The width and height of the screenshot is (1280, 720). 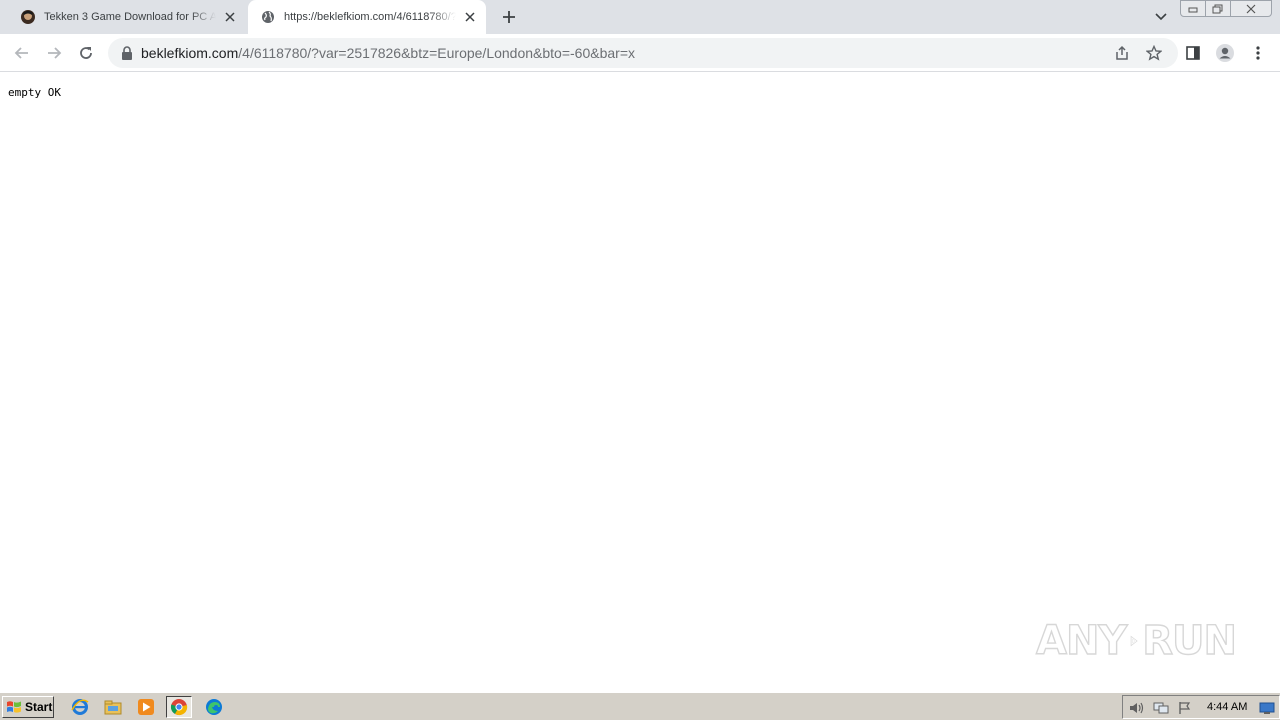 I want to click on anyrun-watermark: ANY RUN, so click(x=1136, y=641).